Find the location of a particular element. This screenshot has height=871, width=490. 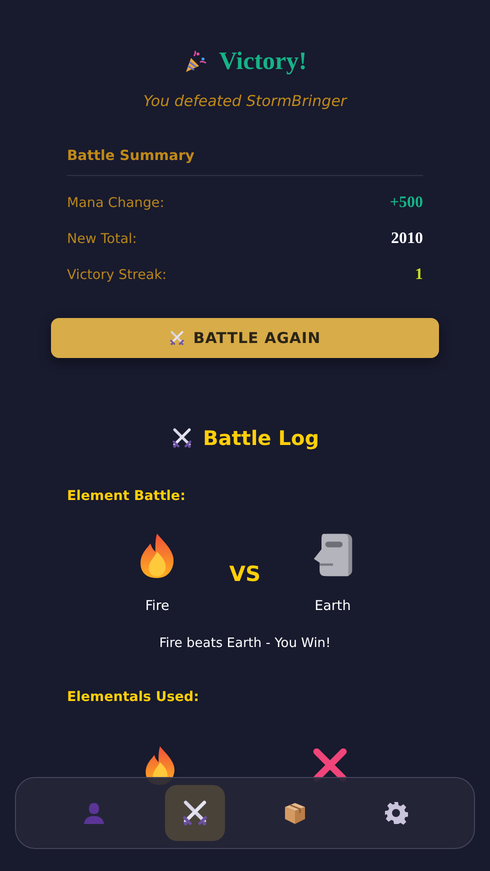

section-heading: Elementals Used: is located at coordinates (133, 697).